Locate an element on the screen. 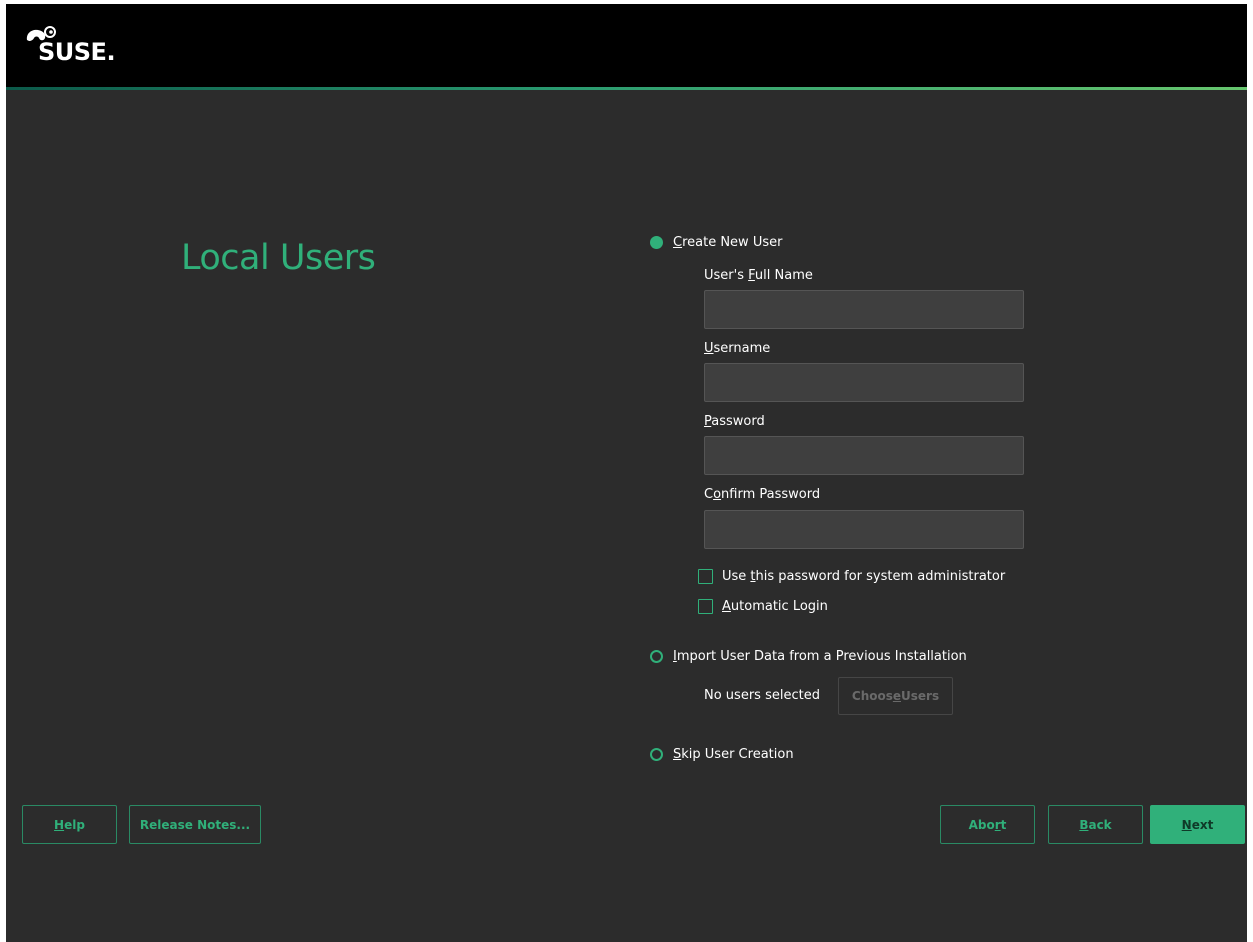 This screenshot has height=942, width=1253. password-label: Password is located at coordinates (734, 421).